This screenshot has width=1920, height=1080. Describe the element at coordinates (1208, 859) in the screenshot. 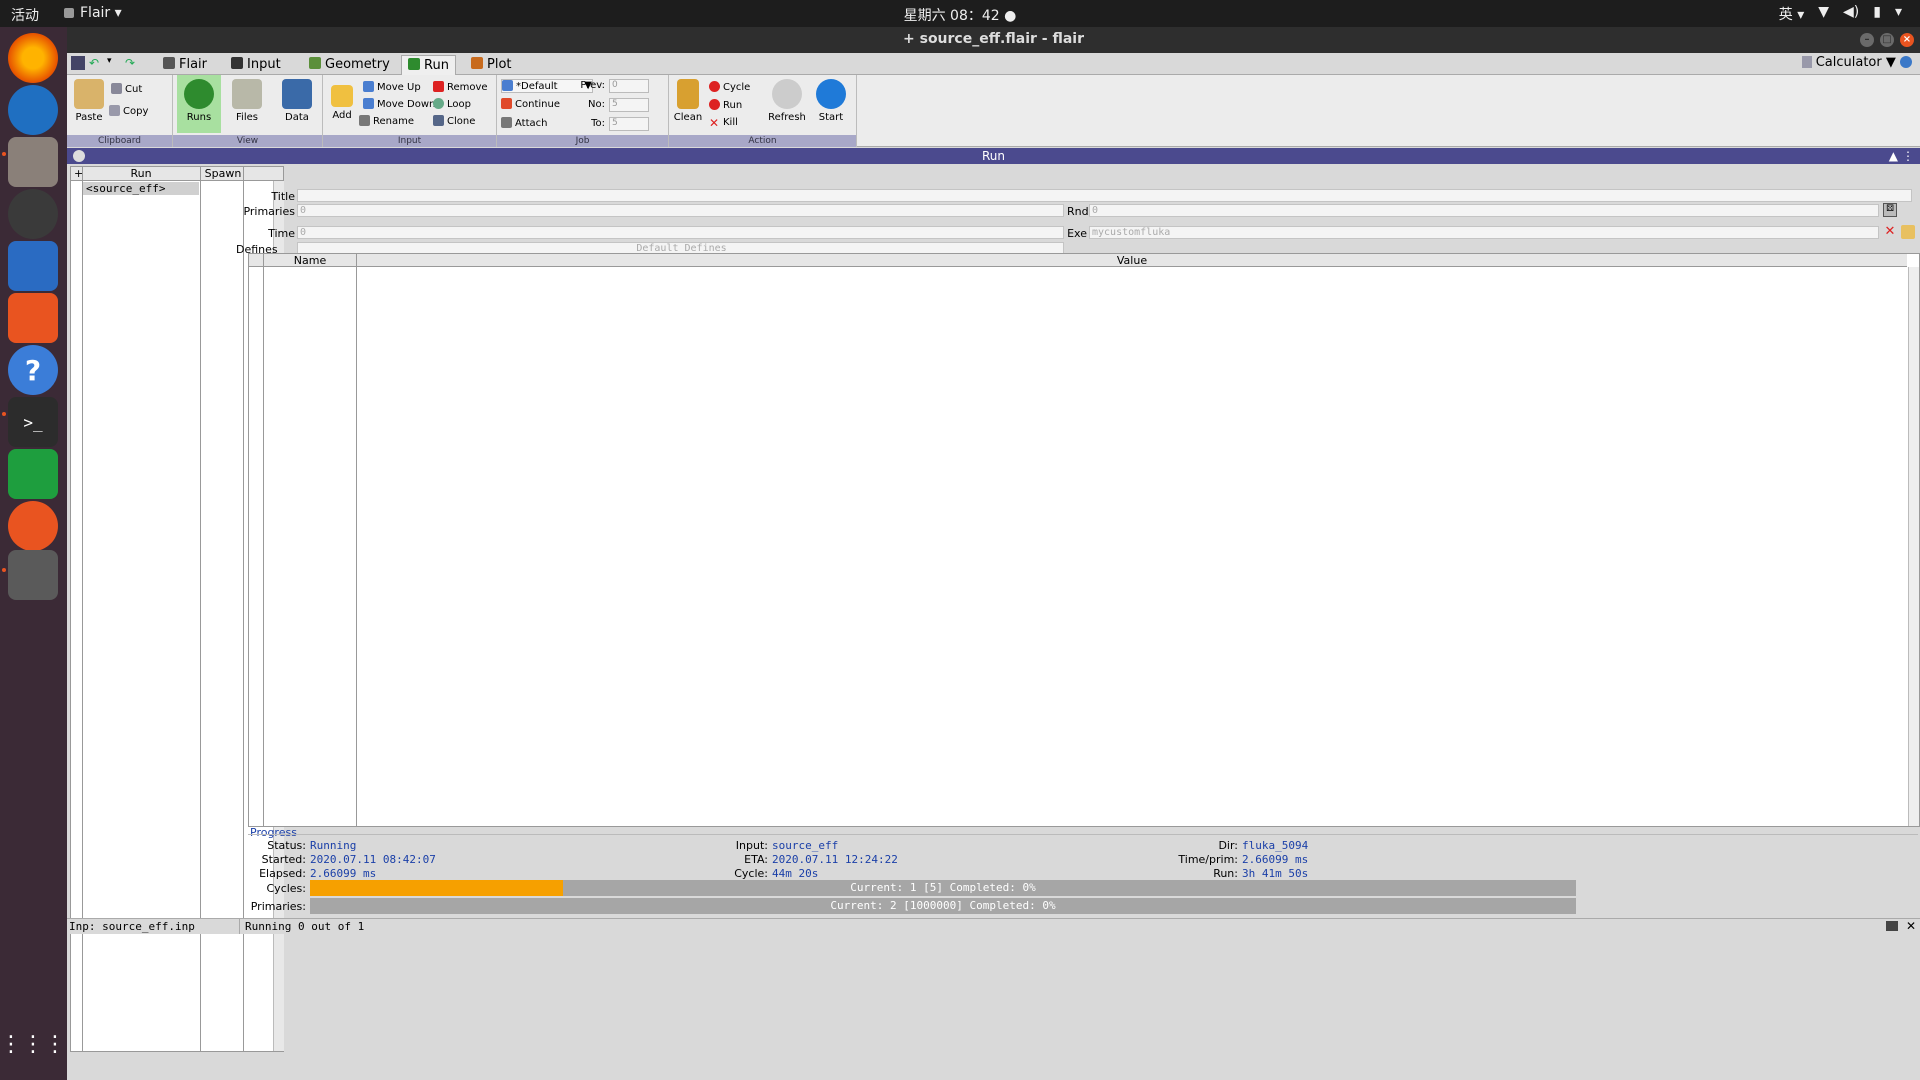

I see `time-prim-label: Time/prim:` at that location.